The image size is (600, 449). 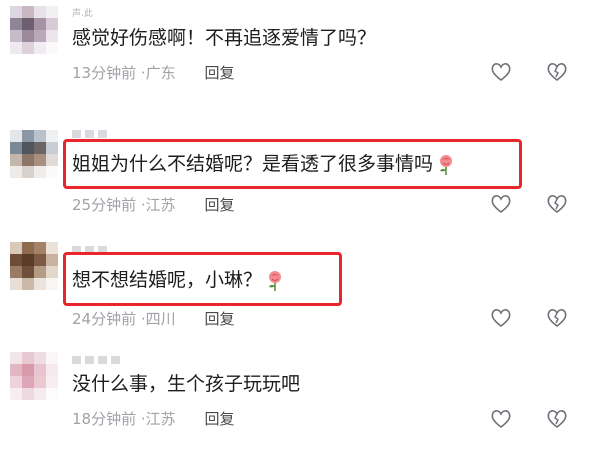 What do you see at coordinates (104, 419) in the screenshot?
I see `comment-time: 18分钟前` at bounding box center [104, 419].